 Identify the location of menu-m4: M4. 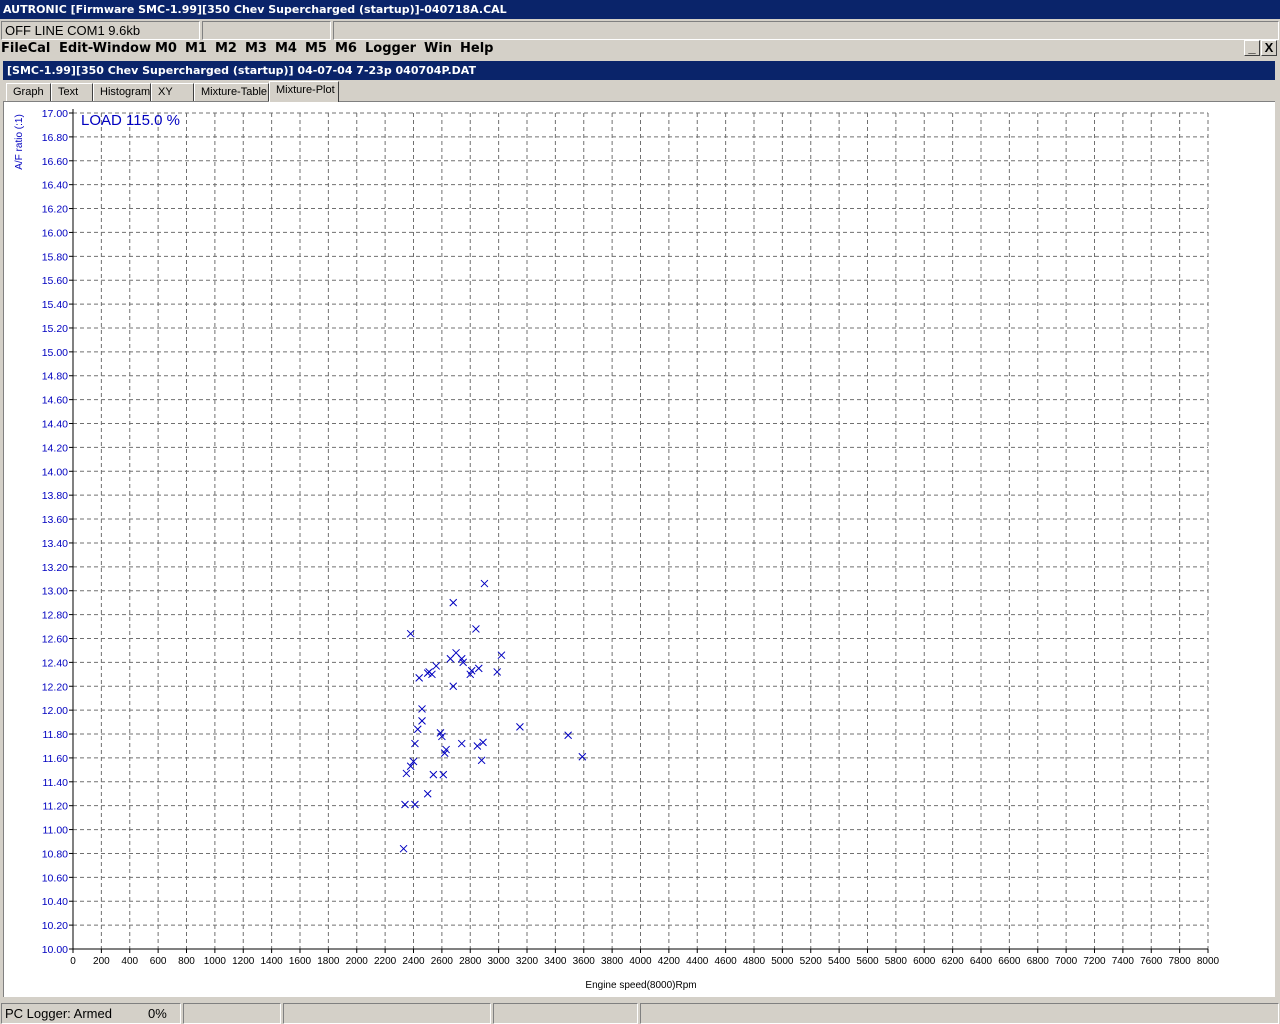
(286, 49).